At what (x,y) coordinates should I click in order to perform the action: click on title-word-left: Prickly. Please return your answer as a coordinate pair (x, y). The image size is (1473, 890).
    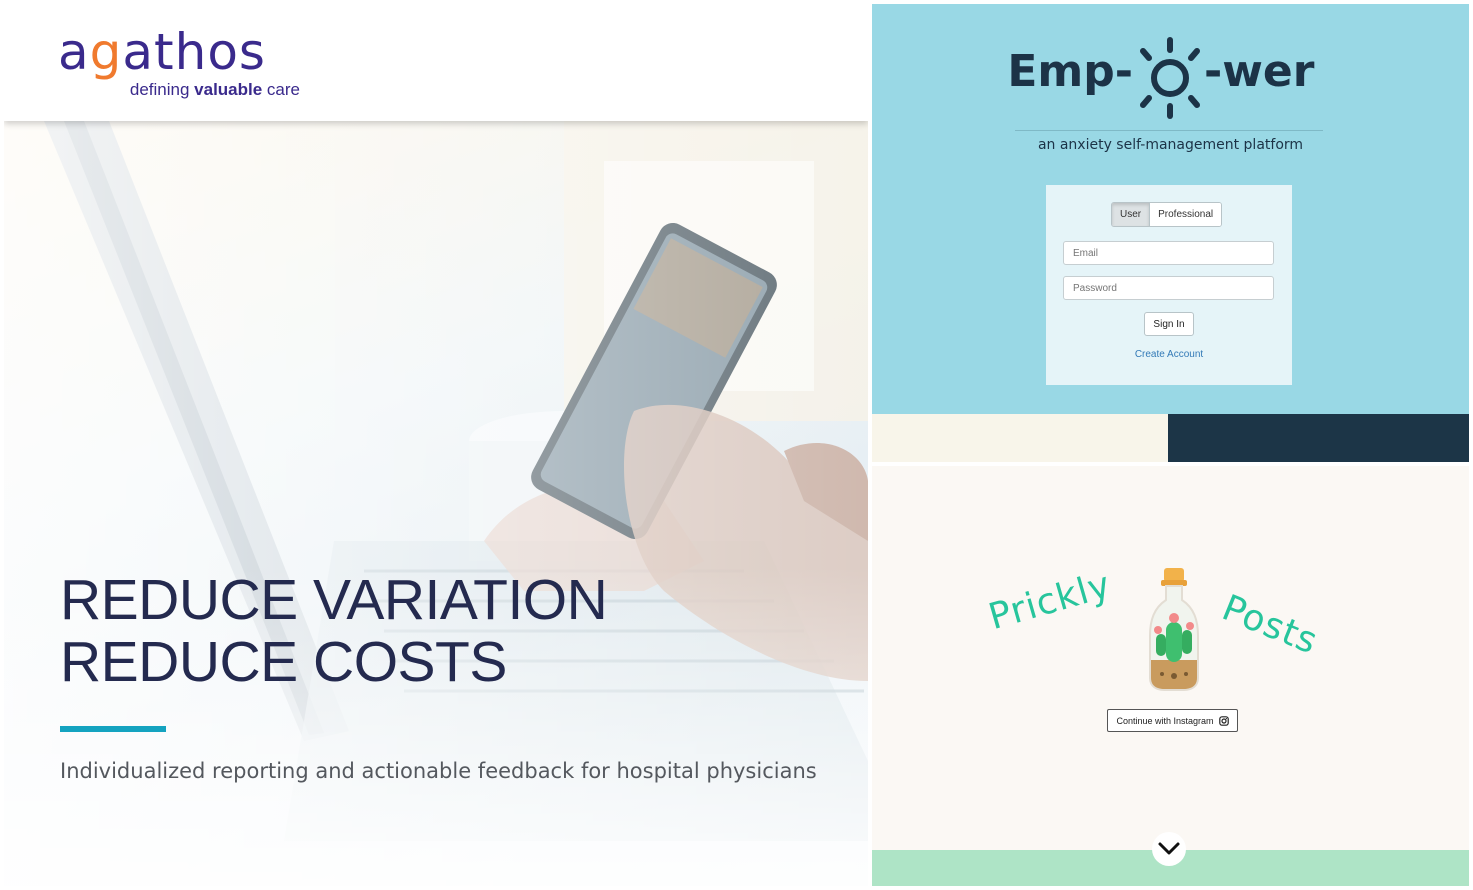
    Looking at the image, I should click on (1050, 601).